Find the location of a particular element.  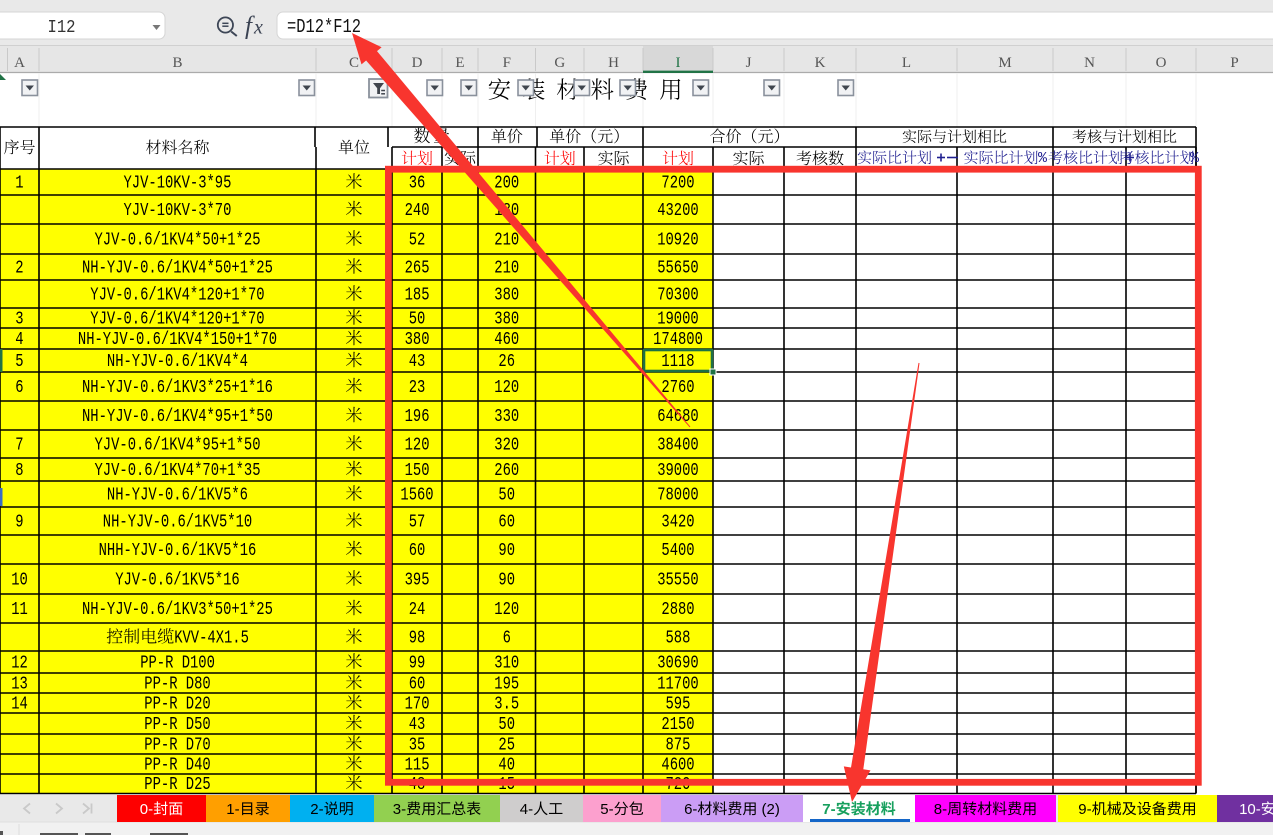

svg-text: 99 is located at coordinates (417, 664).